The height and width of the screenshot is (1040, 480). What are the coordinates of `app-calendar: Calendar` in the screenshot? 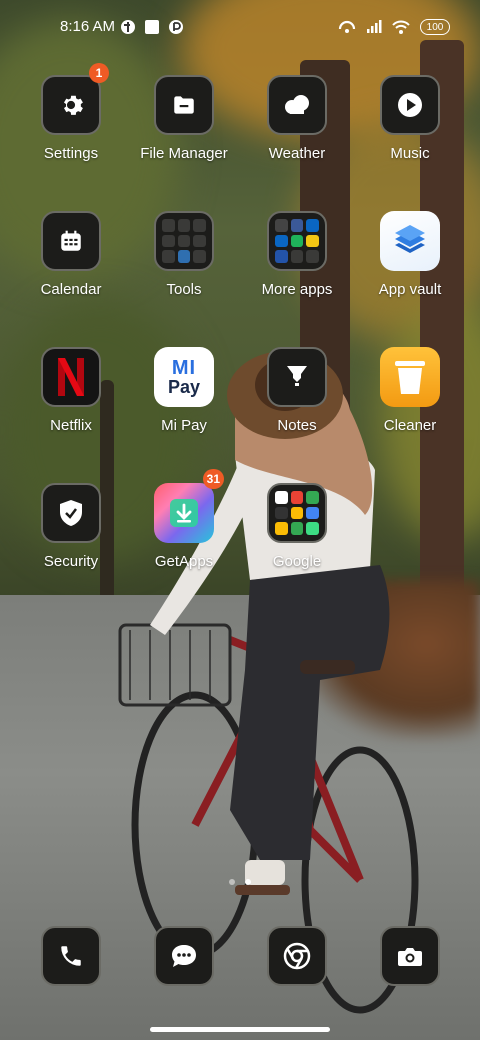 It's located at (71, 254).